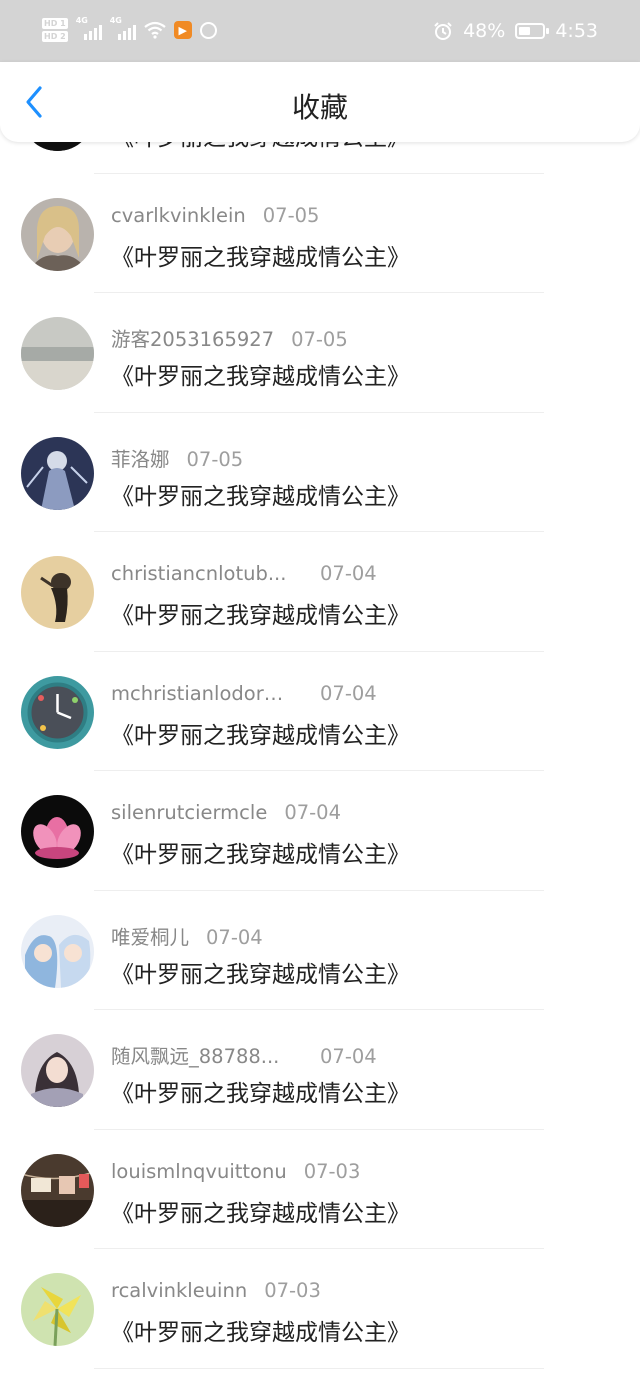 The width and height of the screenshot is (640, 1387). I want to click on item-meta: rcalvinkleuinn 07-03, so click(216, 1290).